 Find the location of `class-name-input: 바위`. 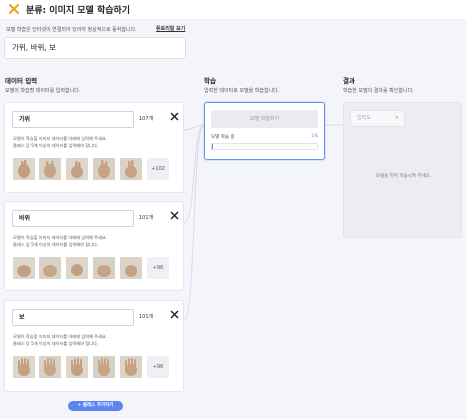

class-name-input: 바위 is located at coordinates (73, 218).